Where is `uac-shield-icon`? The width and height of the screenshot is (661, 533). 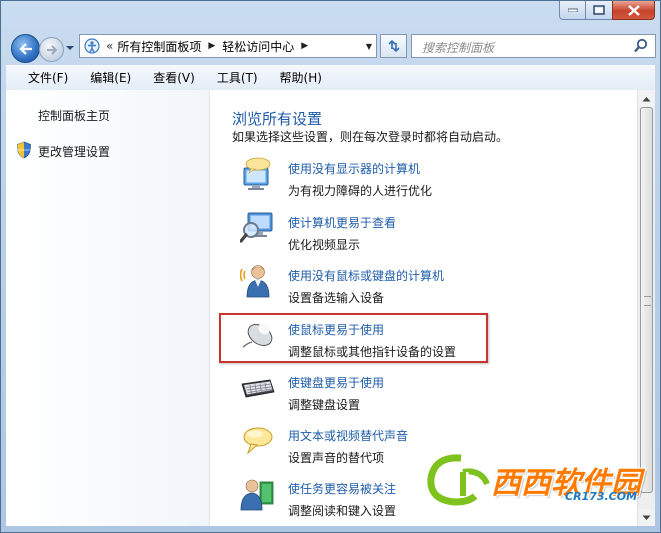 uac-shield-icon is located at coordinates (24, 150).